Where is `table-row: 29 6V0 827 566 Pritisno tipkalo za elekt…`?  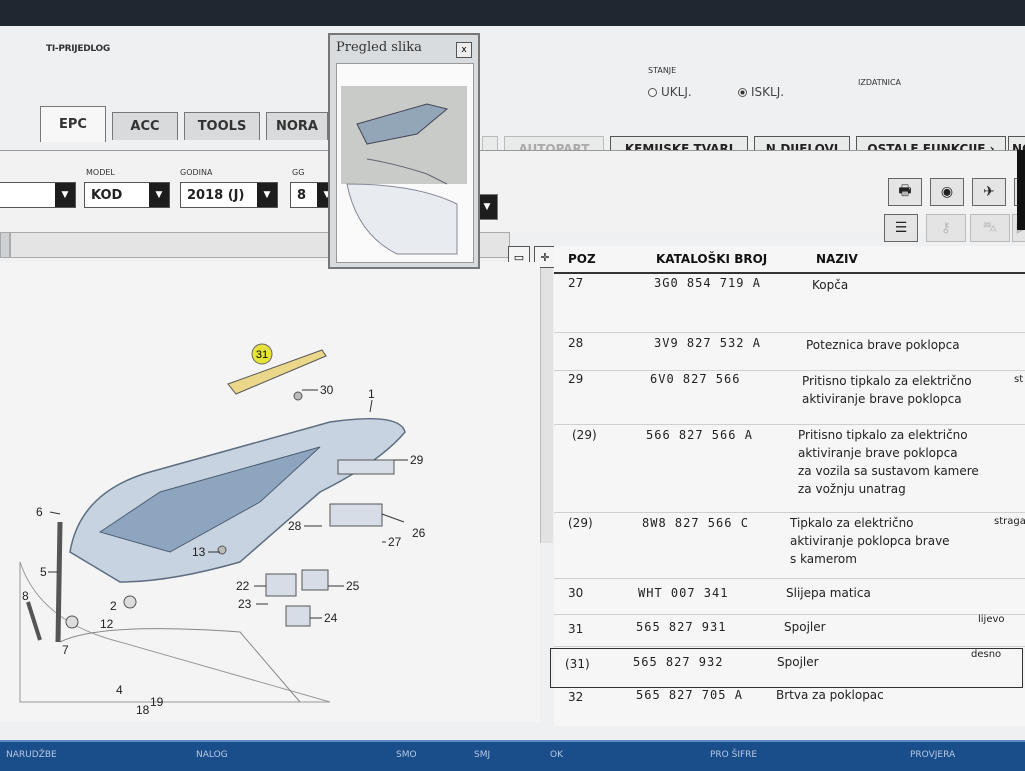 table-row: 29 6V0 827 566 Pritisno tipkalo za elekt… is located at coordinates (789, 397).